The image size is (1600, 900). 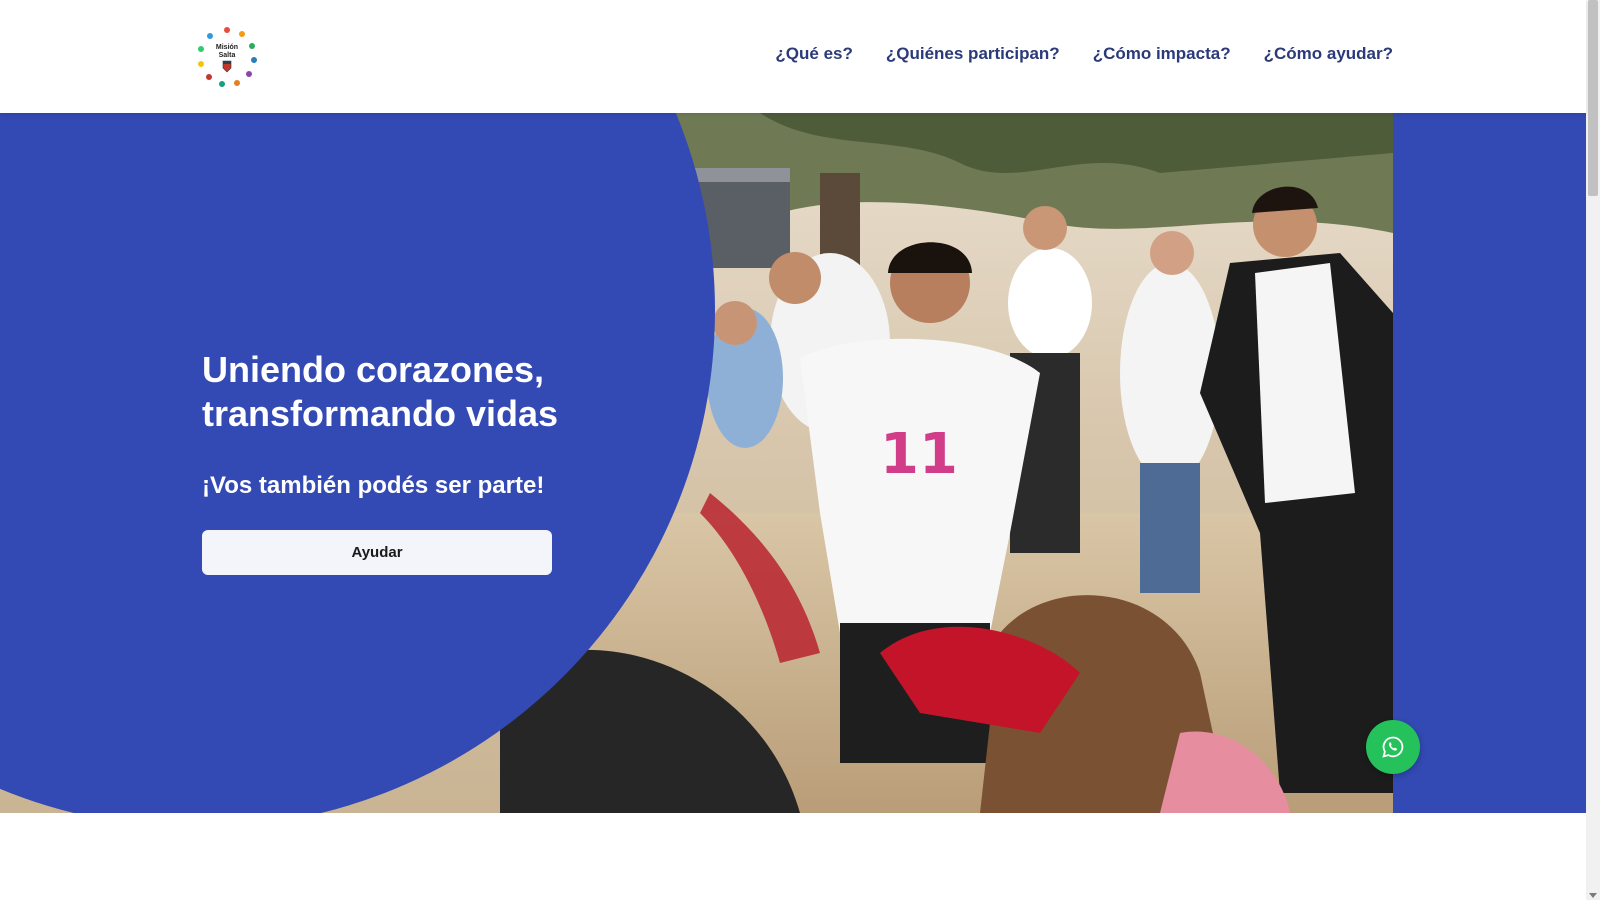 I want to click on shirt-number: 11, so click(x=919, y=454).